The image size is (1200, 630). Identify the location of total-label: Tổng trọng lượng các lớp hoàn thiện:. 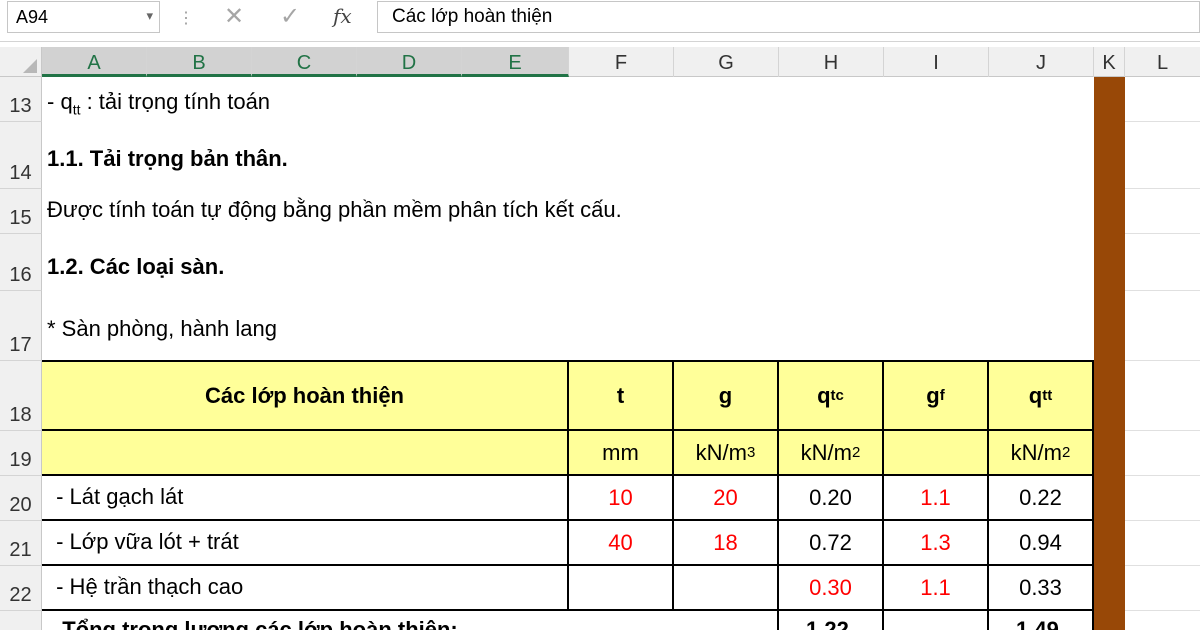
(254, 623).